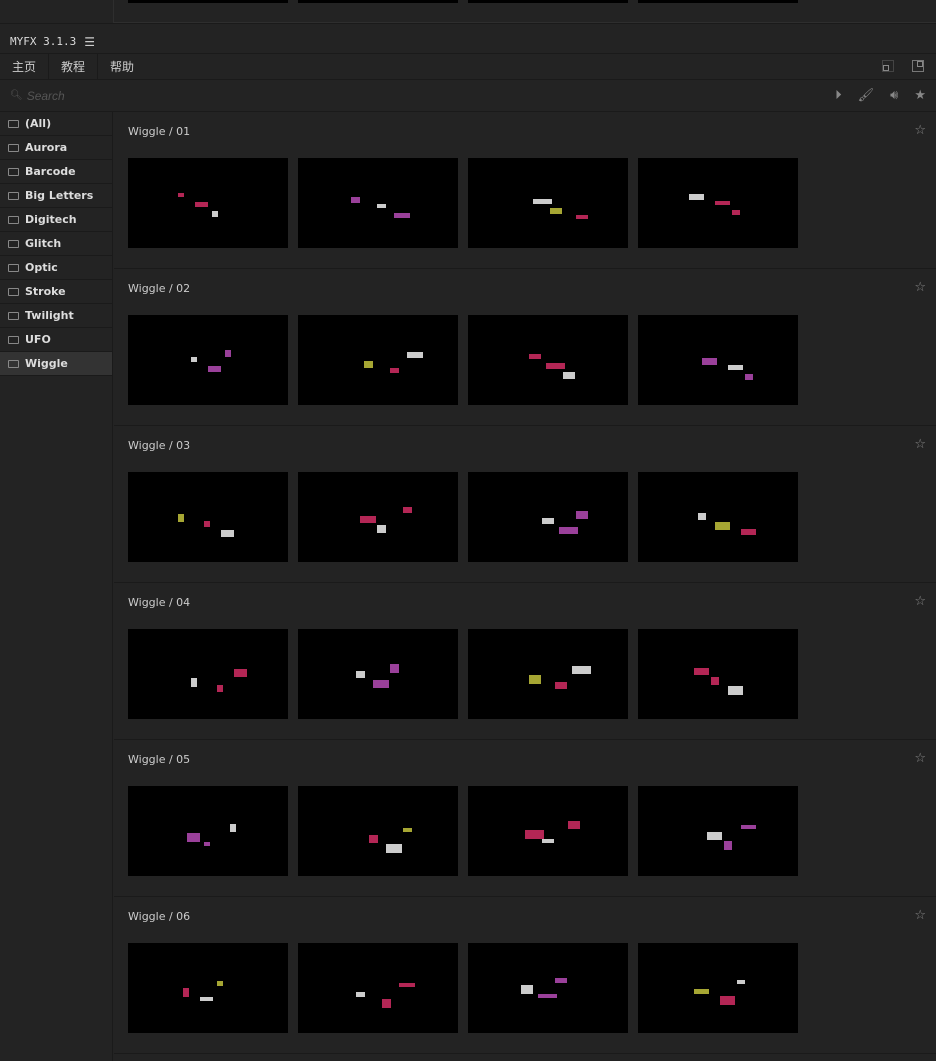  What do you see at coordinates (41, 267) in the screenshot?
I see `sidebar-item-label: Optic` at bounding box center [41, 267].